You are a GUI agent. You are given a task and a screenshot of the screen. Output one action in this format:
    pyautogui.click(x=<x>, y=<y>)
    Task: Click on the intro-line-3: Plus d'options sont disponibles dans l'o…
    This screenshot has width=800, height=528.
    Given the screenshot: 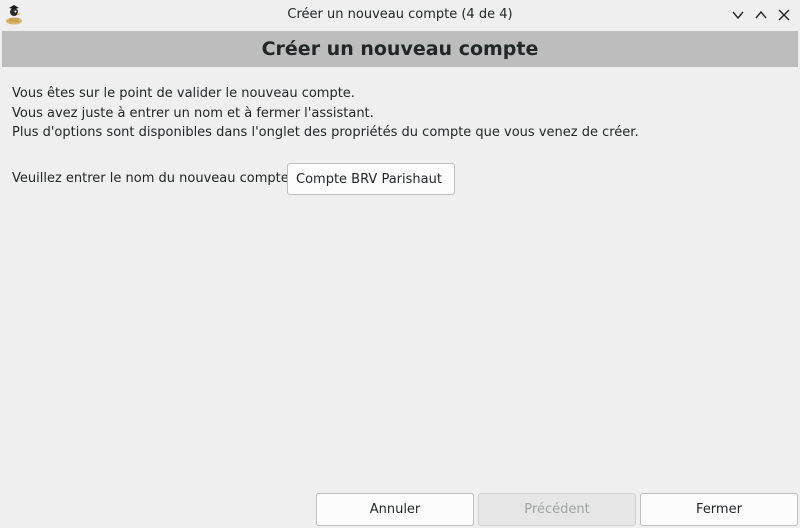 What is the action you would take?
    pyautogui.click(x=325, y=132)
    